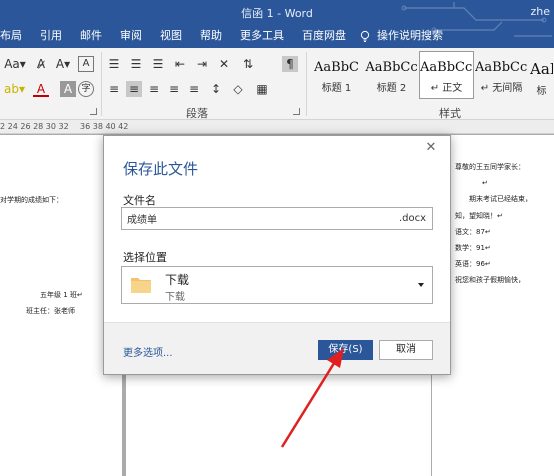  Describe the element at coordinates (290, 64) in the screenshot. I see `show-marks-icon: ¶` at that location.